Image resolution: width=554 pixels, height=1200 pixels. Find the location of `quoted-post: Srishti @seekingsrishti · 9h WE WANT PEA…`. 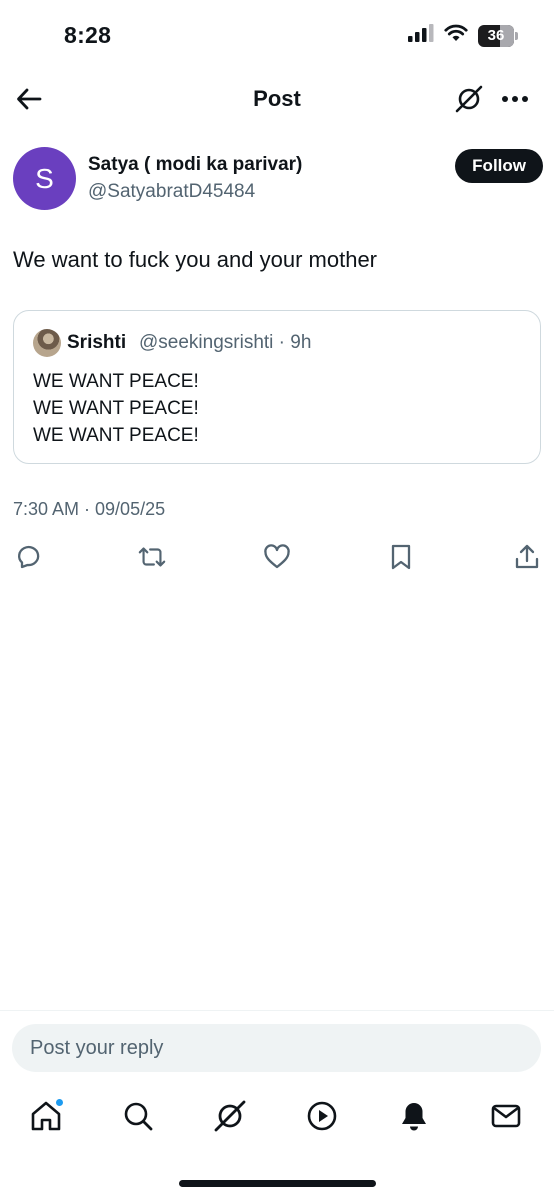

quoted-post: Srishti @seekingsrishti · 9h WE WANT PEA… is located at coordinates (277, 387).